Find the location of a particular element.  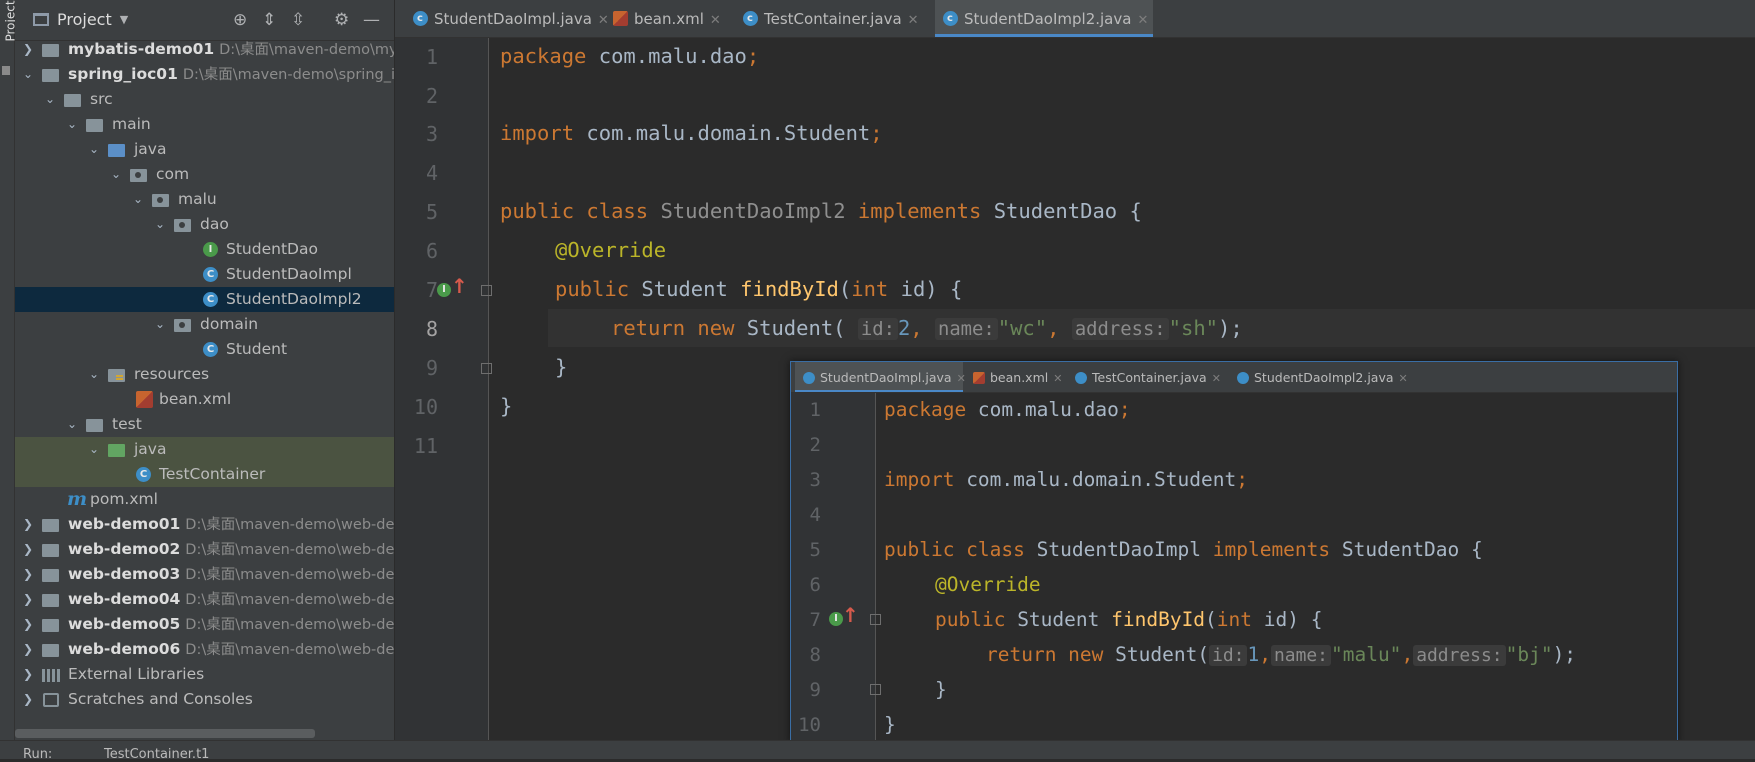

gear-icon: ⚙ is located at coordinates (341, 20).